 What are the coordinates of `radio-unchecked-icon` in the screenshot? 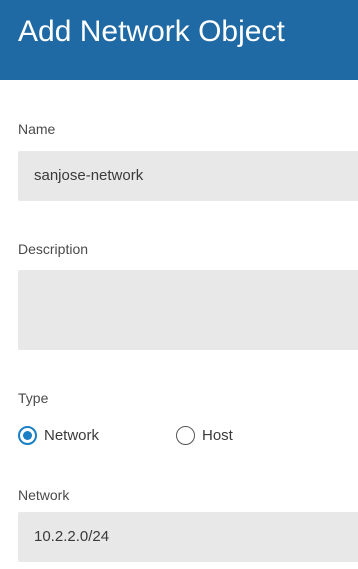 It's located at (185, 435).